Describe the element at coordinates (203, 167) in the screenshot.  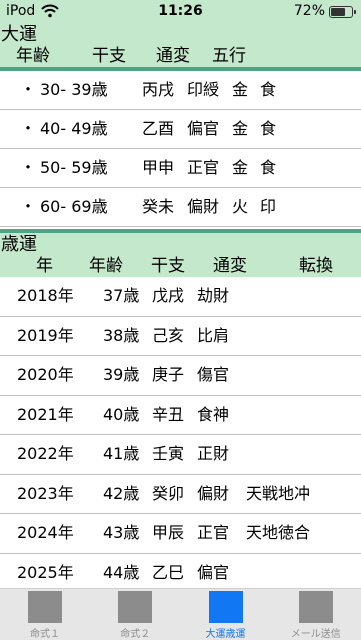
I see `daiun-tsuhen: 正官` at that location.